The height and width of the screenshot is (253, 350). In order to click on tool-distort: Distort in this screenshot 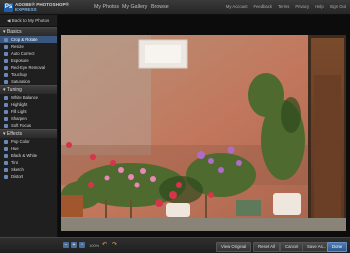, I will do `click(28, 176)`.